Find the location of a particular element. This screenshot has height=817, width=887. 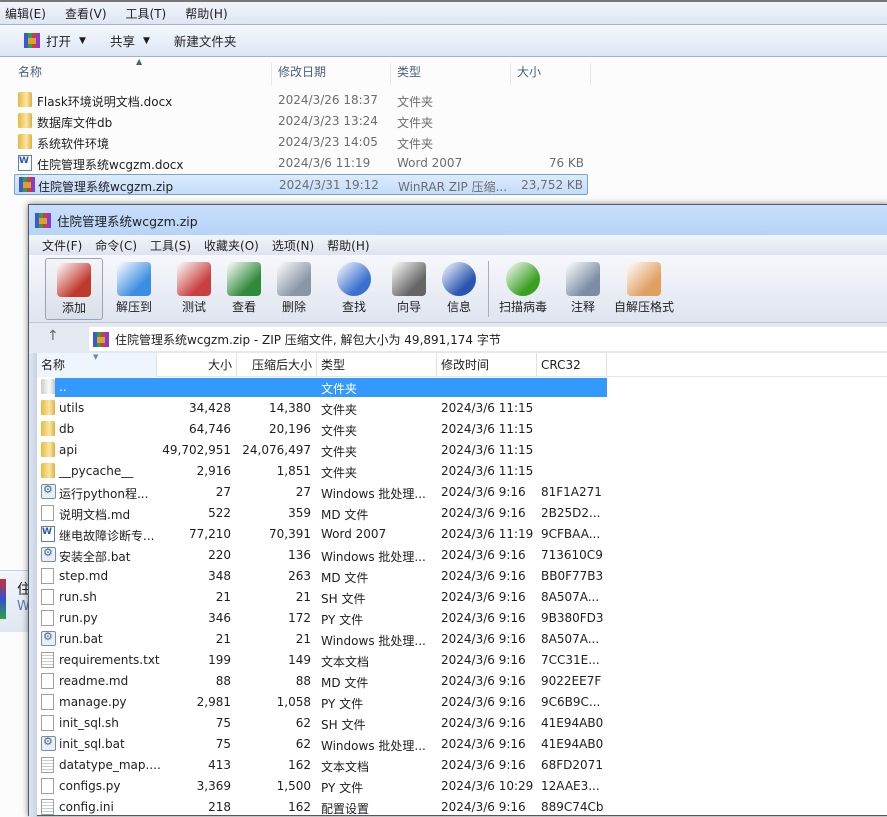

file-crc: 9B380FD3 is located at coordinates (572, 618).